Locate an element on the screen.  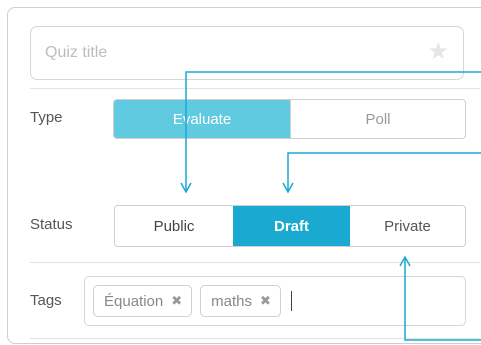
tag-chip: maths ✖ is located at coordinates (240, 301).